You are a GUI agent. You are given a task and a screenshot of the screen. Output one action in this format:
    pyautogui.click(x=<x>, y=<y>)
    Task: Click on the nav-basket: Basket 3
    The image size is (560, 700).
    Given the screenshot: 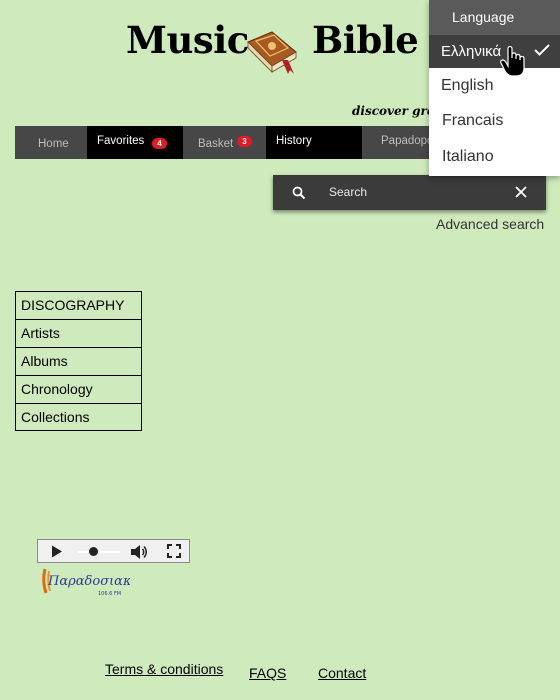 What is the action you would take?
    pyautogui.click(x=224, y=142)
    